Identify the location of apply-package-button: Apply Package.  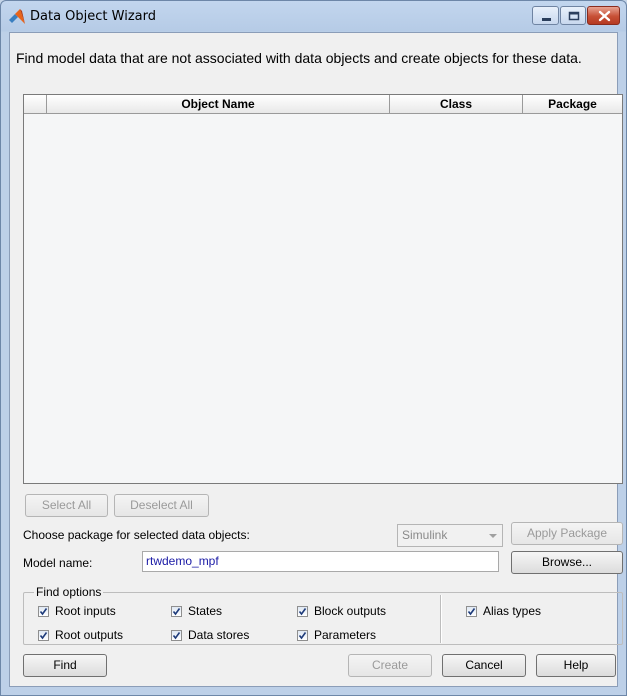
(567, 533).